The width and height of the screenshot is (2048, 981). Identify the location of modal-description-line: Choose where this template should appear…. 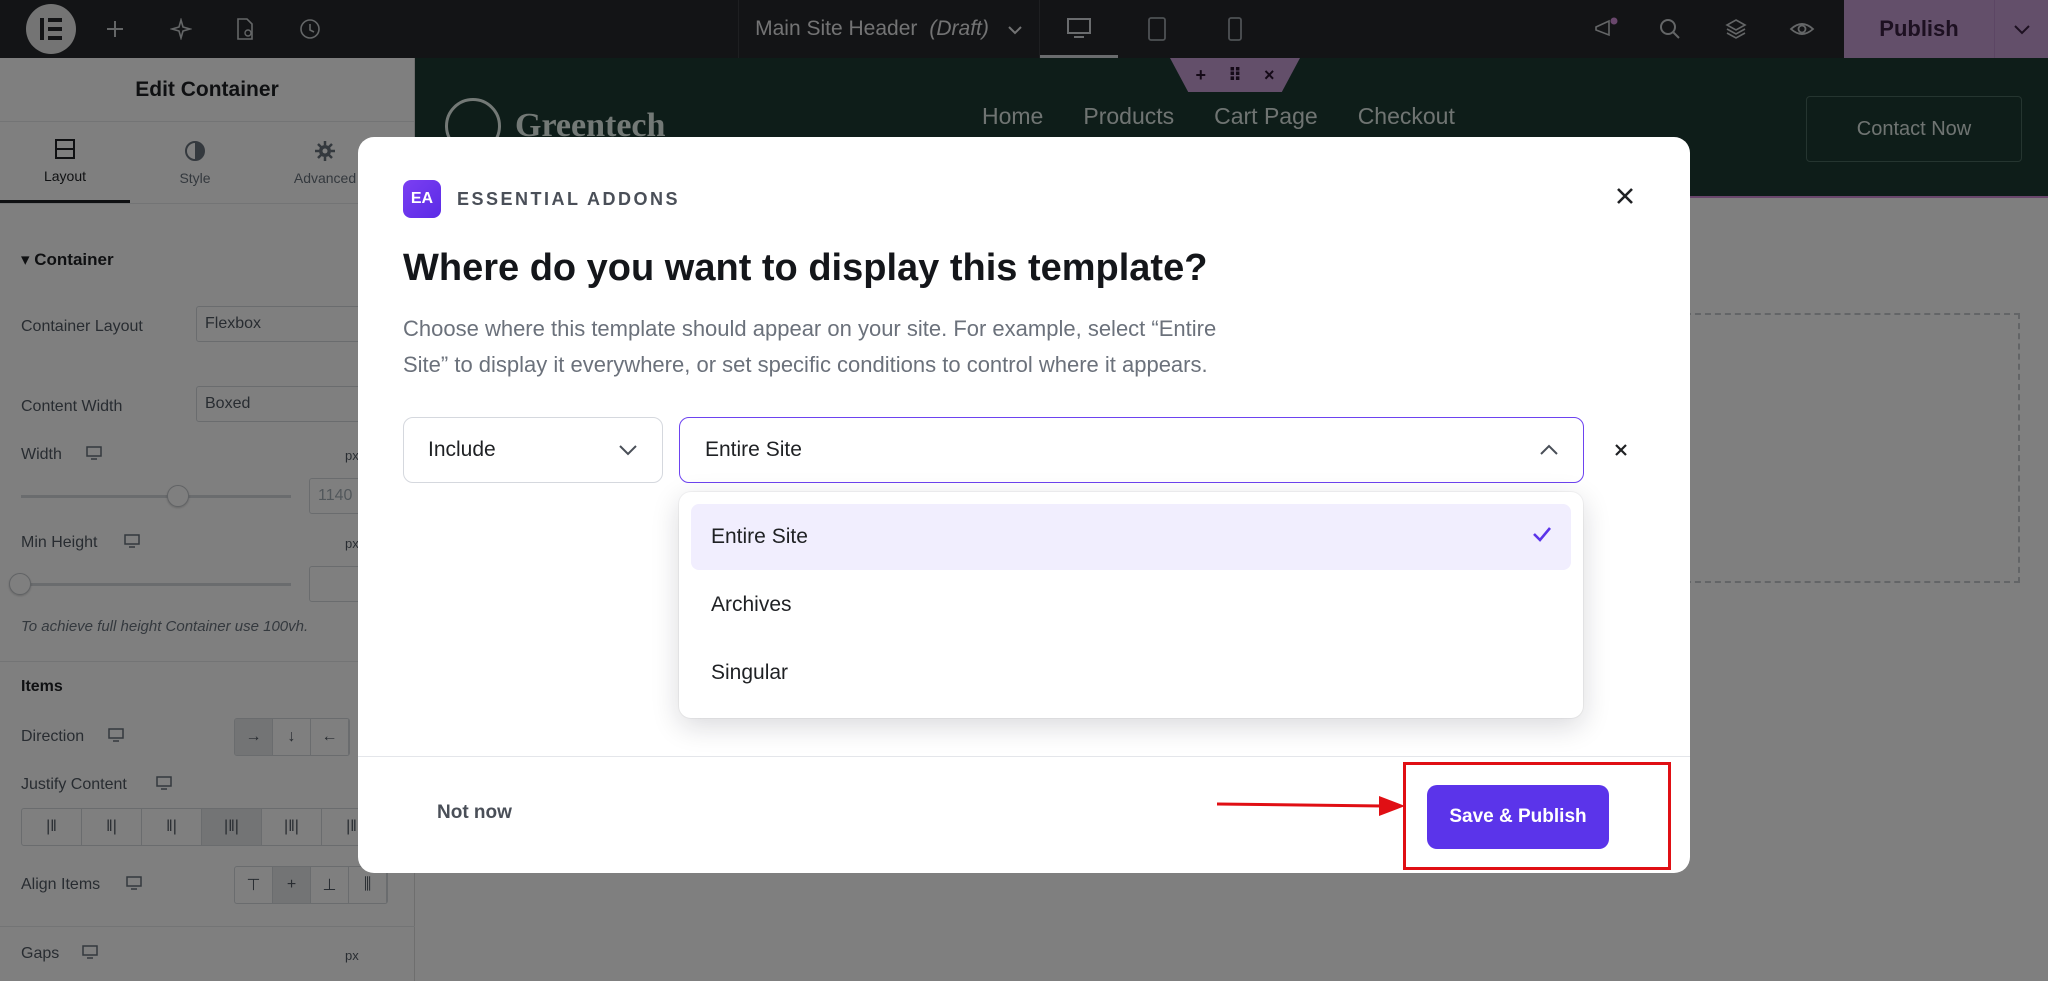
(810, 328).